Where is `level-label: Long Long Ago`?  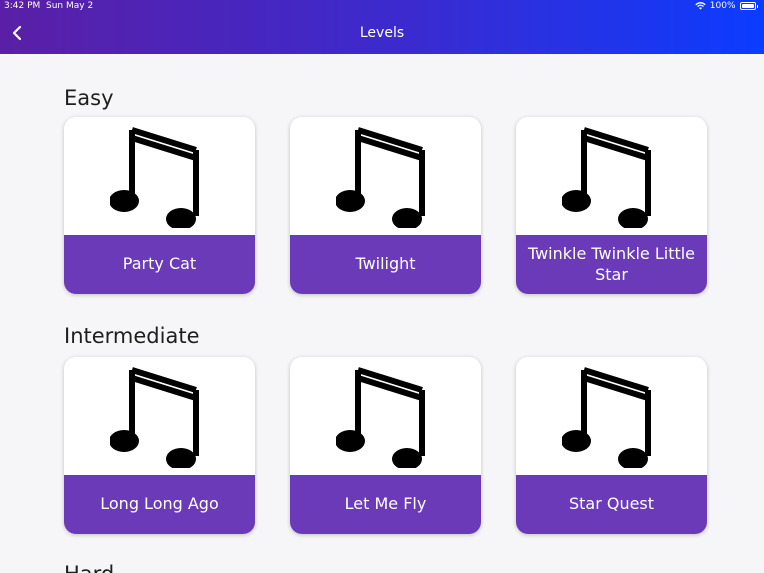 level-label: Long Long Ago is located at coordinates (159, 504).